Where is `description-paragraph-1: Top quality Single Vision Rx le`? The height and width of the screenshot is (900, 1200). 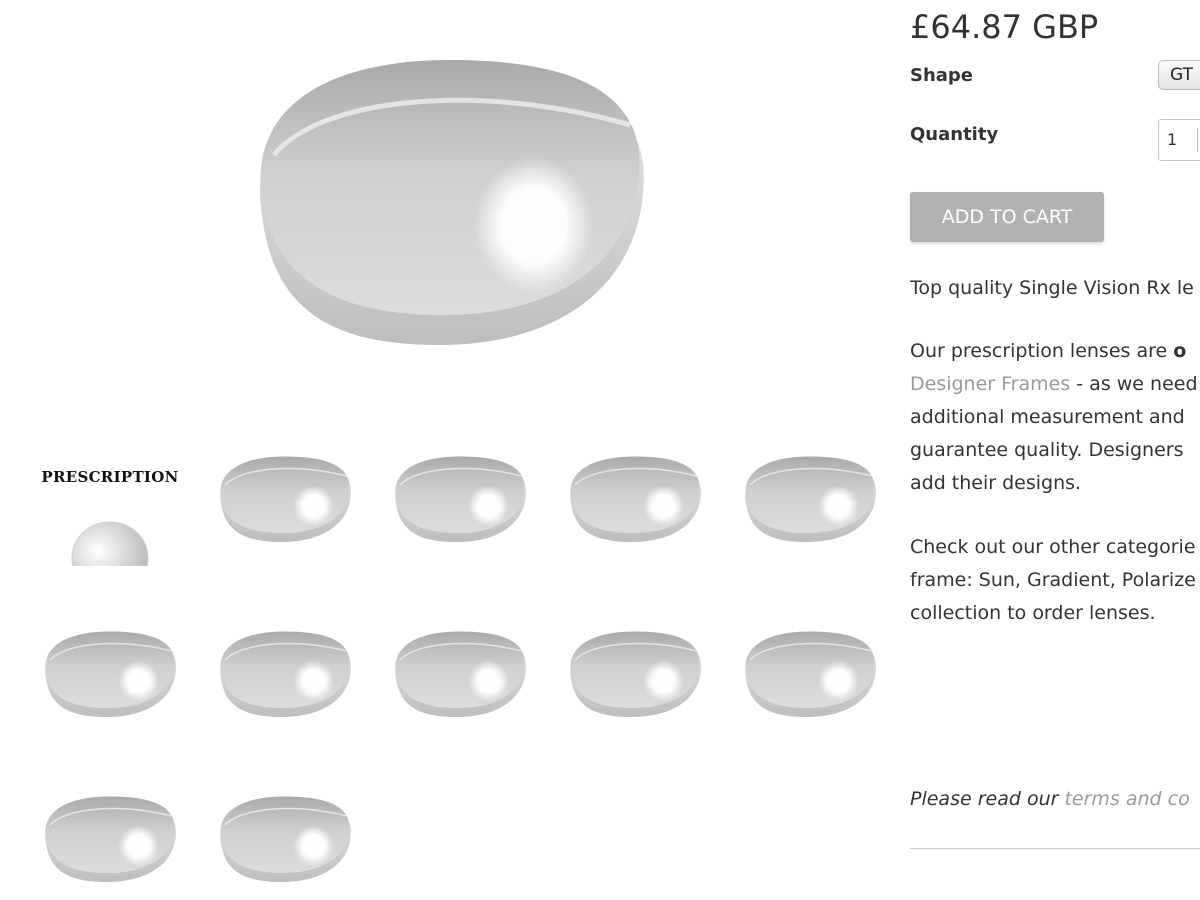
description-paragraph-1: Top quality Single Vision Rx le is located at coordinates (1052, 288).